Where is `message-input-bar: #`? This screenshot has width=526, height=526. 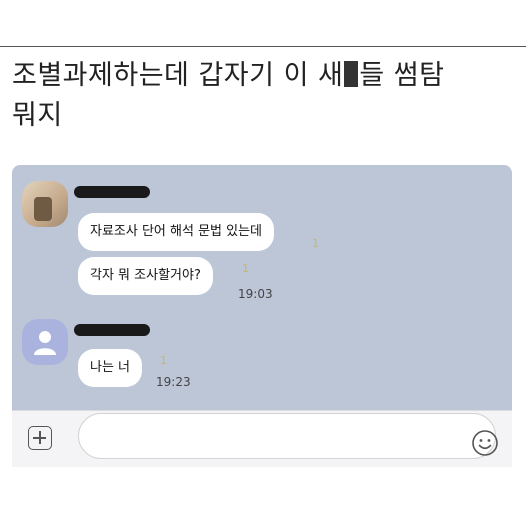 message-input-bar: # is located at coordinates (269, 438).